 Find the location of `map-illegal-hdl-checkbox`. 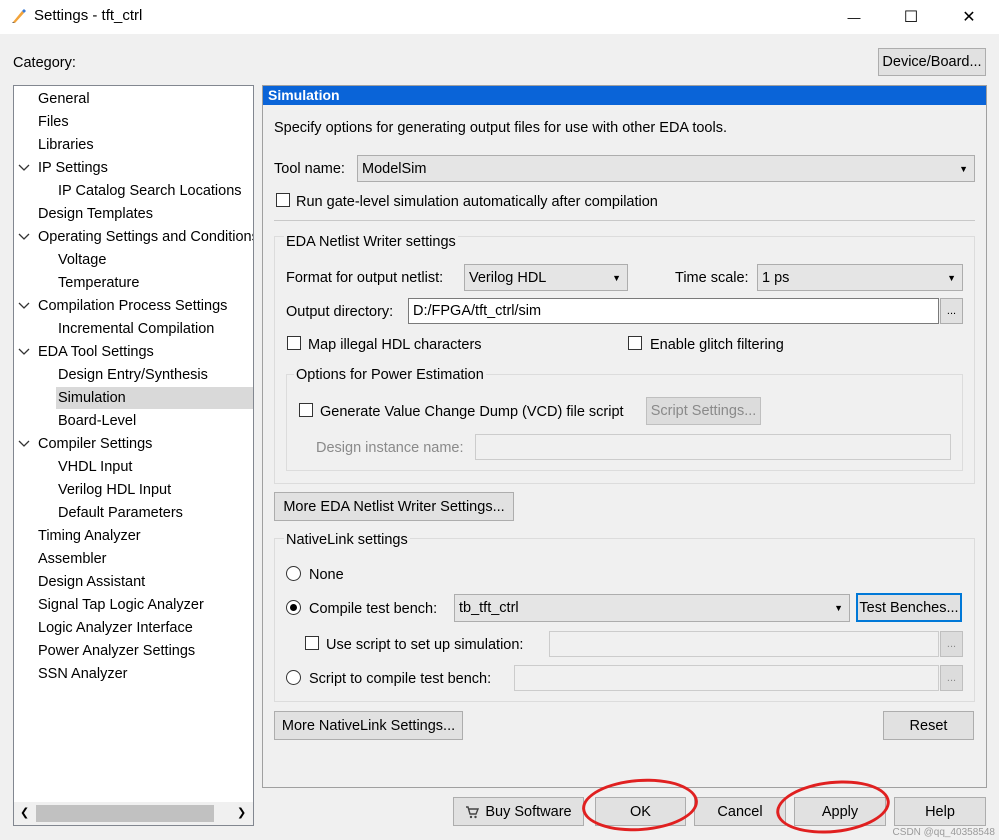

map-illegal-hdl-checkbox is located at coordinates (294, 343).